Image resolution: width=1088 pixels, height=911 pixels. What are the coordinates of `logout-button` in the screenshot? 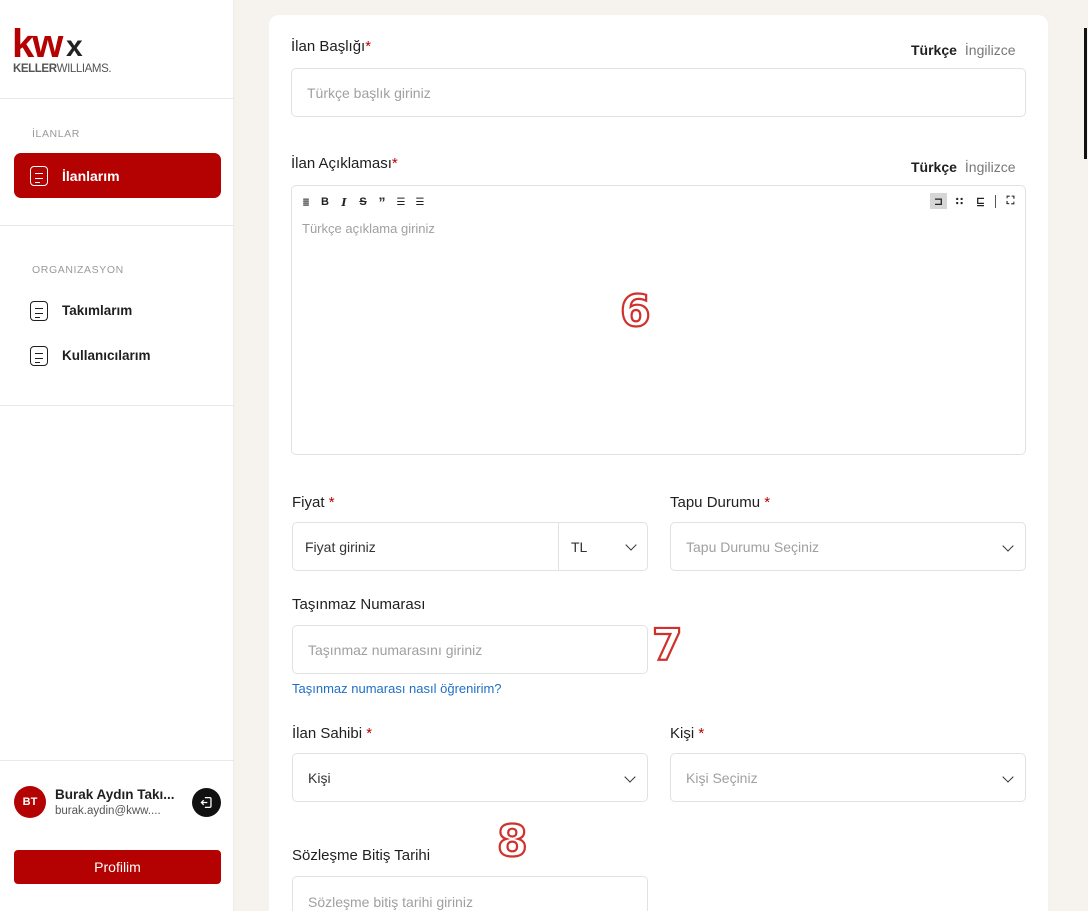 It's located at (206, 802).